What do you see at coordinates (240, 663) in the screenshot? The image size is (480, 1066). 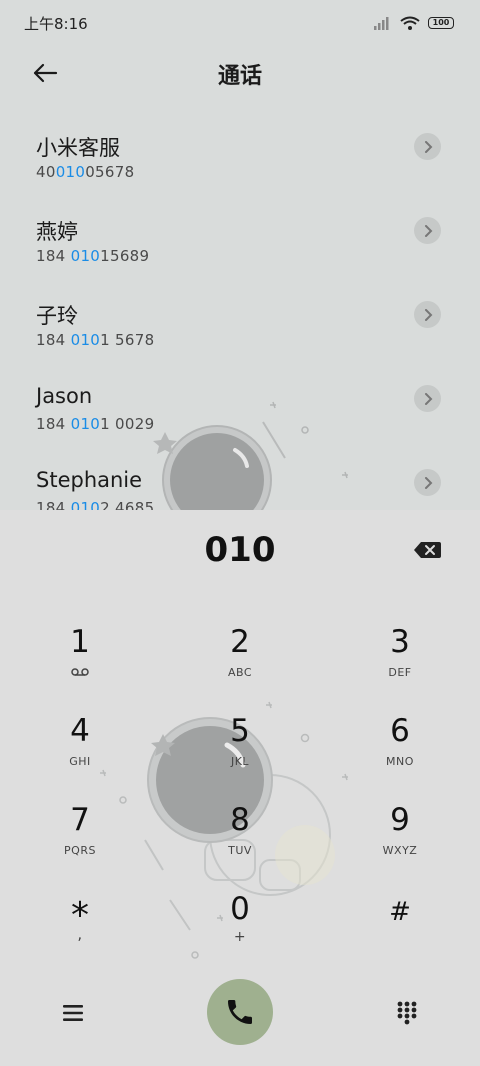 I see `key-2: 2 ABC` at bounding box center [240, 663].